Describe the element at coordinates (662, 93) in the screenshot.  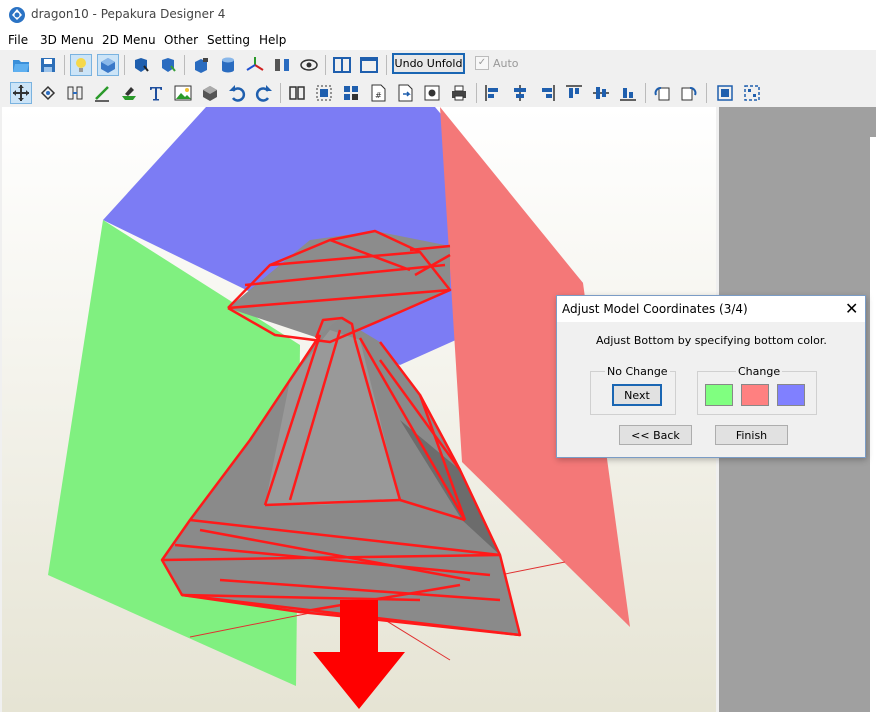
I see `rotate-left-icon` at that location.